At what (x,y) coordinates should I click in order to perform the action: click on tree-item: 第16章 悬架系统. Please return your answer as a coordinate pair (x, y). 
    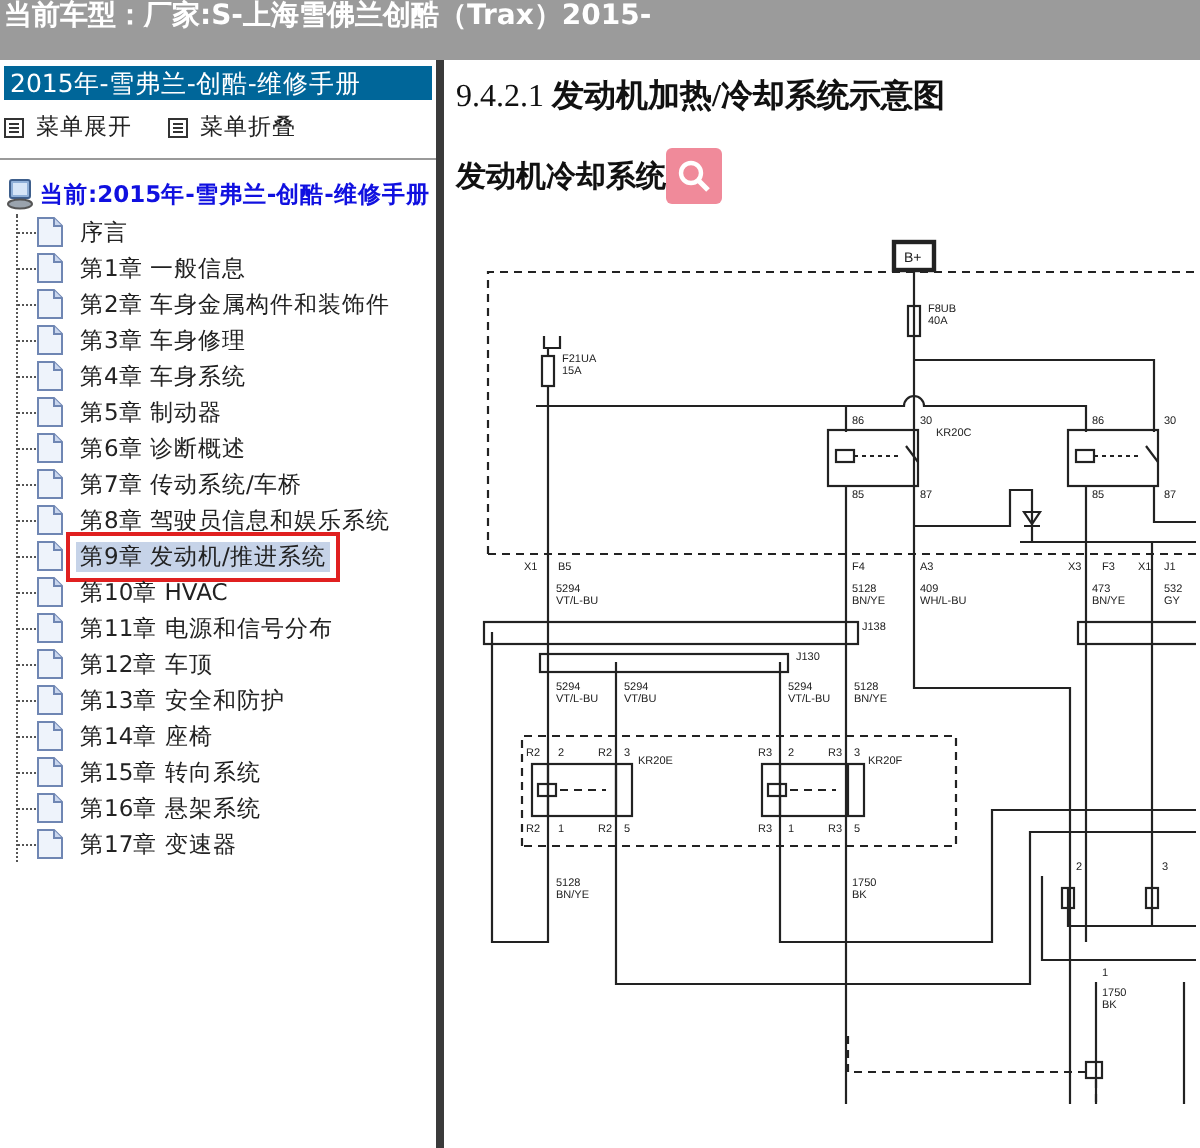
    Looking at the image, I should click on (170, 808).